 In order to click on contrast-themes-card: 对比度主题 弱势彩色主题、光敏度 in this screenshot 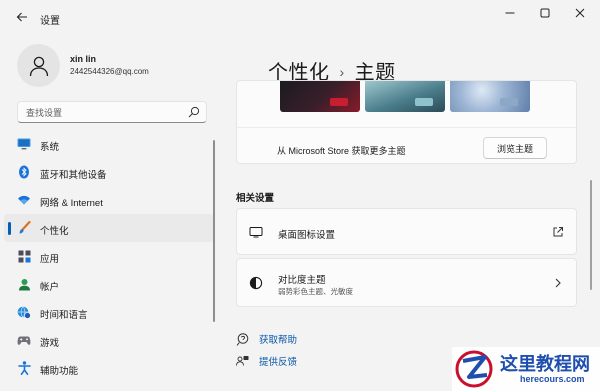, I will do `click(406, 282)`.